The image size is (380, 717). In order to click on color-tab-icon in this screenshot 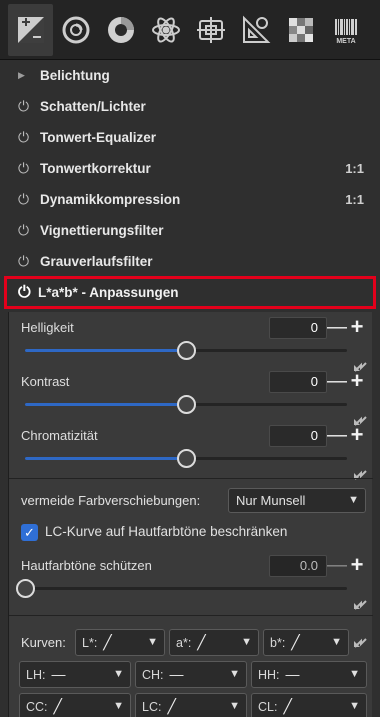, I will do `click(120, 30)`.